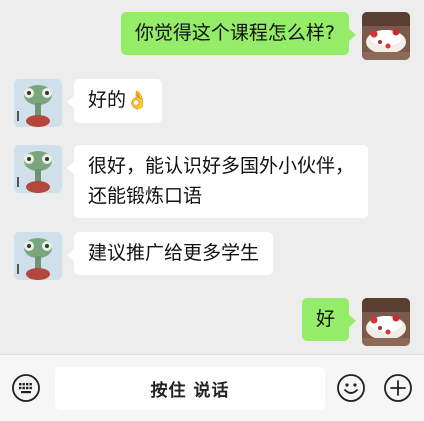  I want to click on message-text: 好, so click(325, 319).